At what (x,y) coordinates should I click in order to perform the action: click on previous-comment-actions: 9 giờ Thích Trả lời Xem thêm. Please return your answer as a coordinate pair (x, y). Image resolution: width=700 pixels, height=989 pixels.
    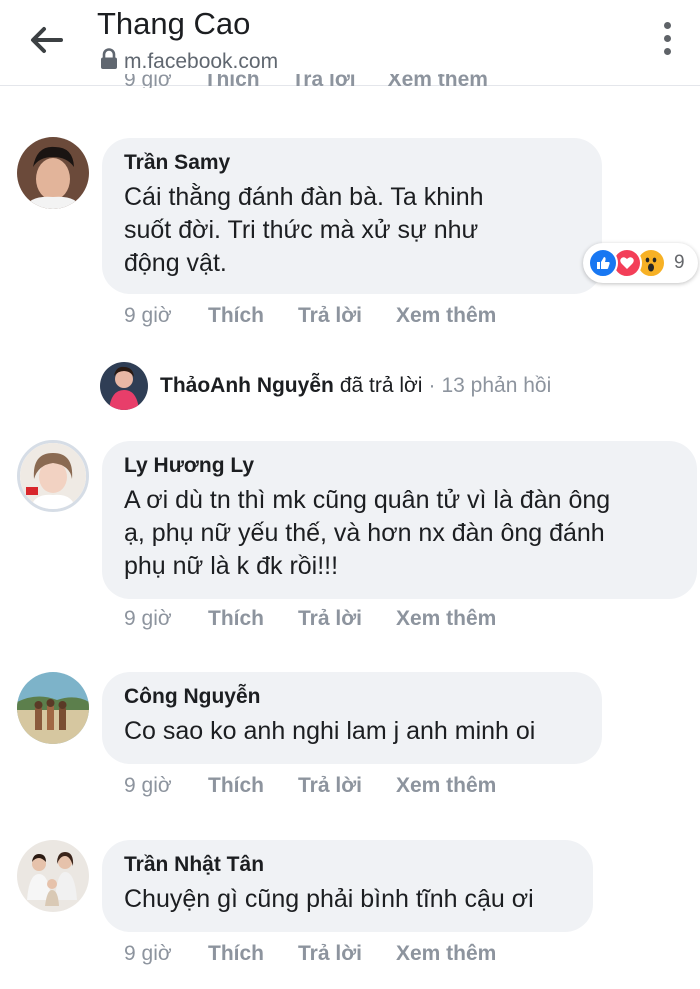
    Looking at the image, I should click on (306, 81).